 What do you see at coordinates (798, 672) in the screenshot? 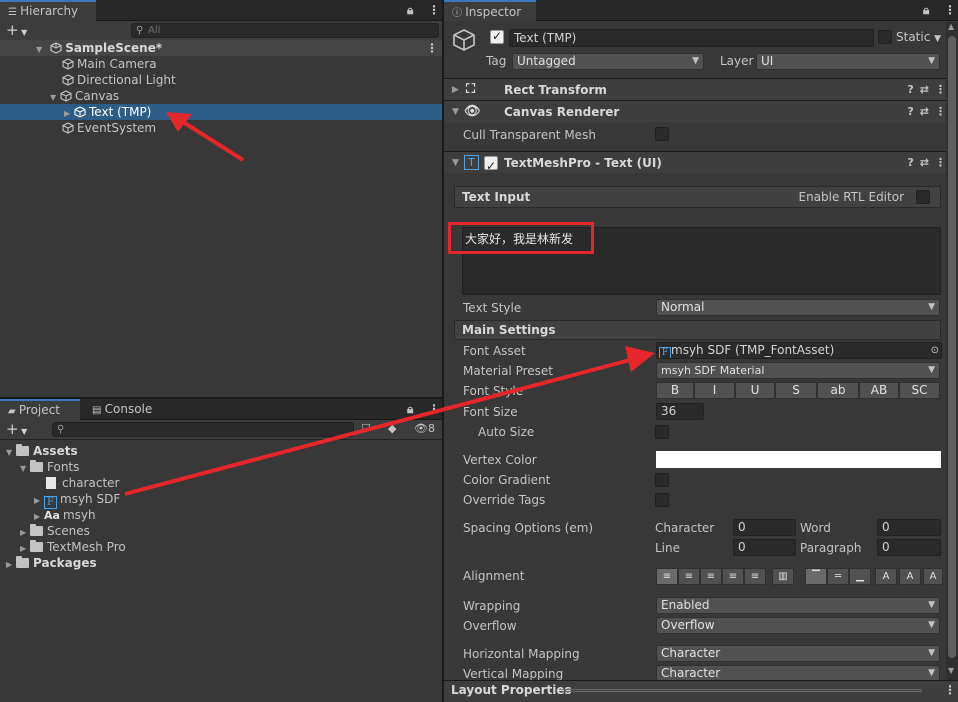
I see `vmapping-dropdown: Character ▼` at bounding box center [798, 672].